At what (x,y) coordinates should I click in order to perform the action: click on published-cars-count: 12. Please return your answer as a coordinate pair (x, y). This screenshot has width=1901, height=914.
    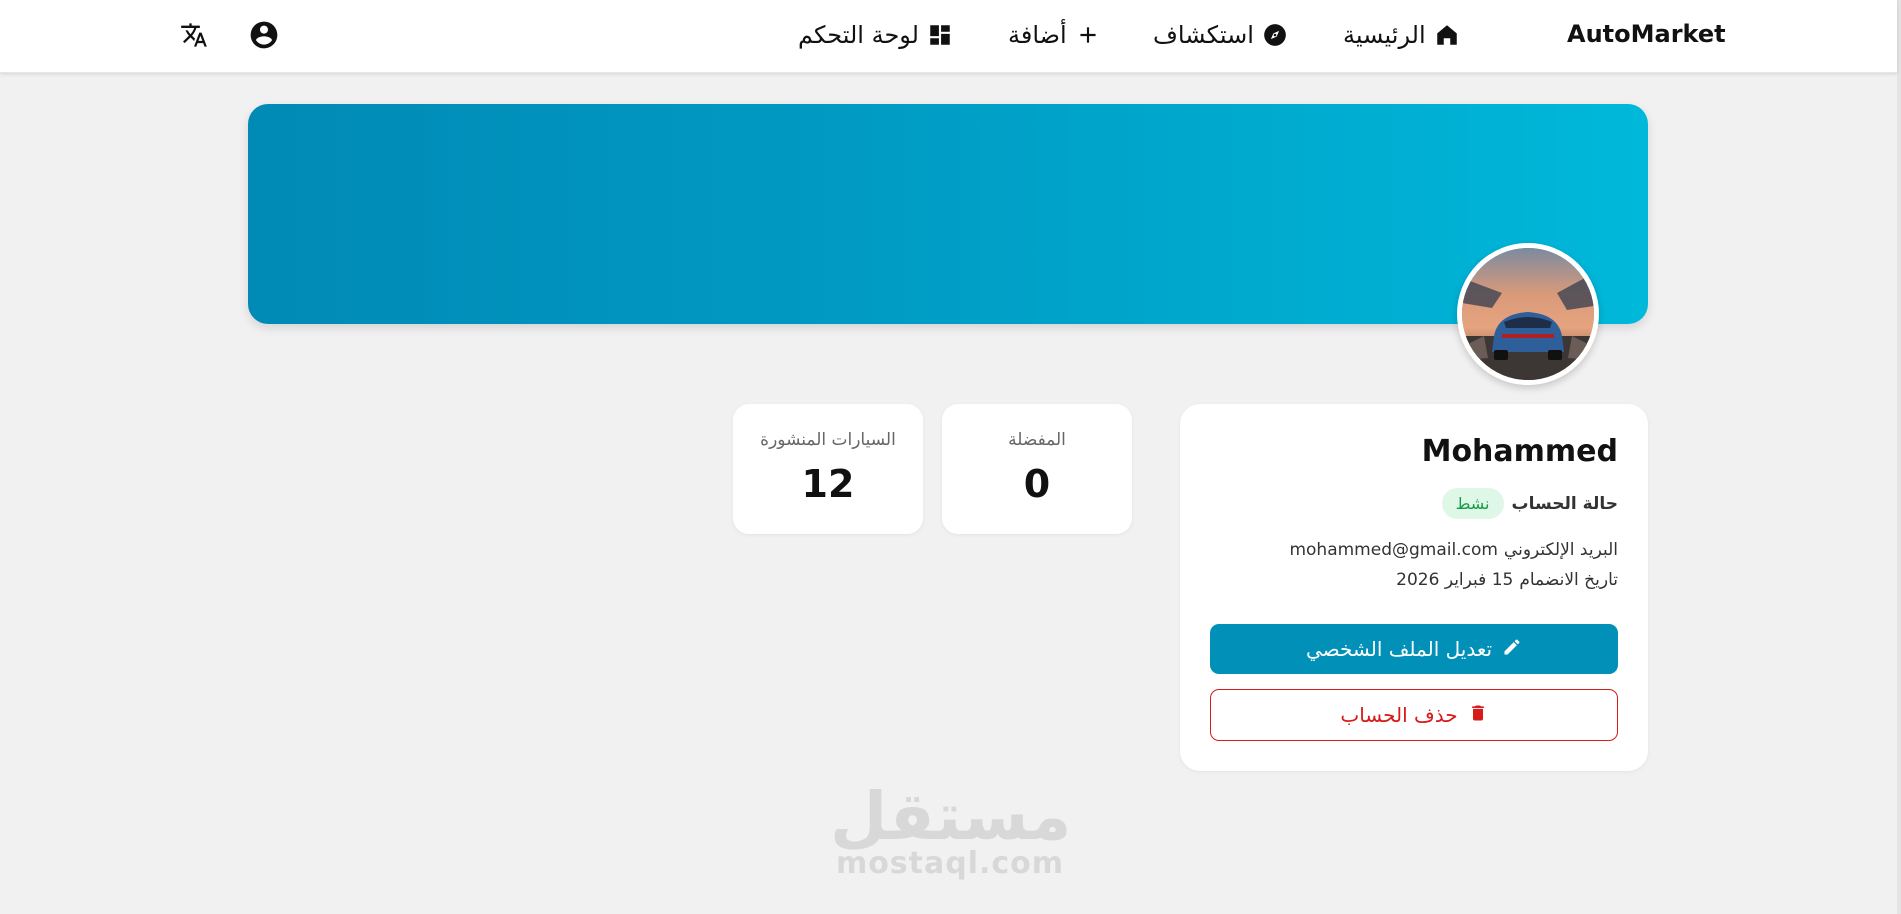
    Looking at the image, I should click on (828, 484).